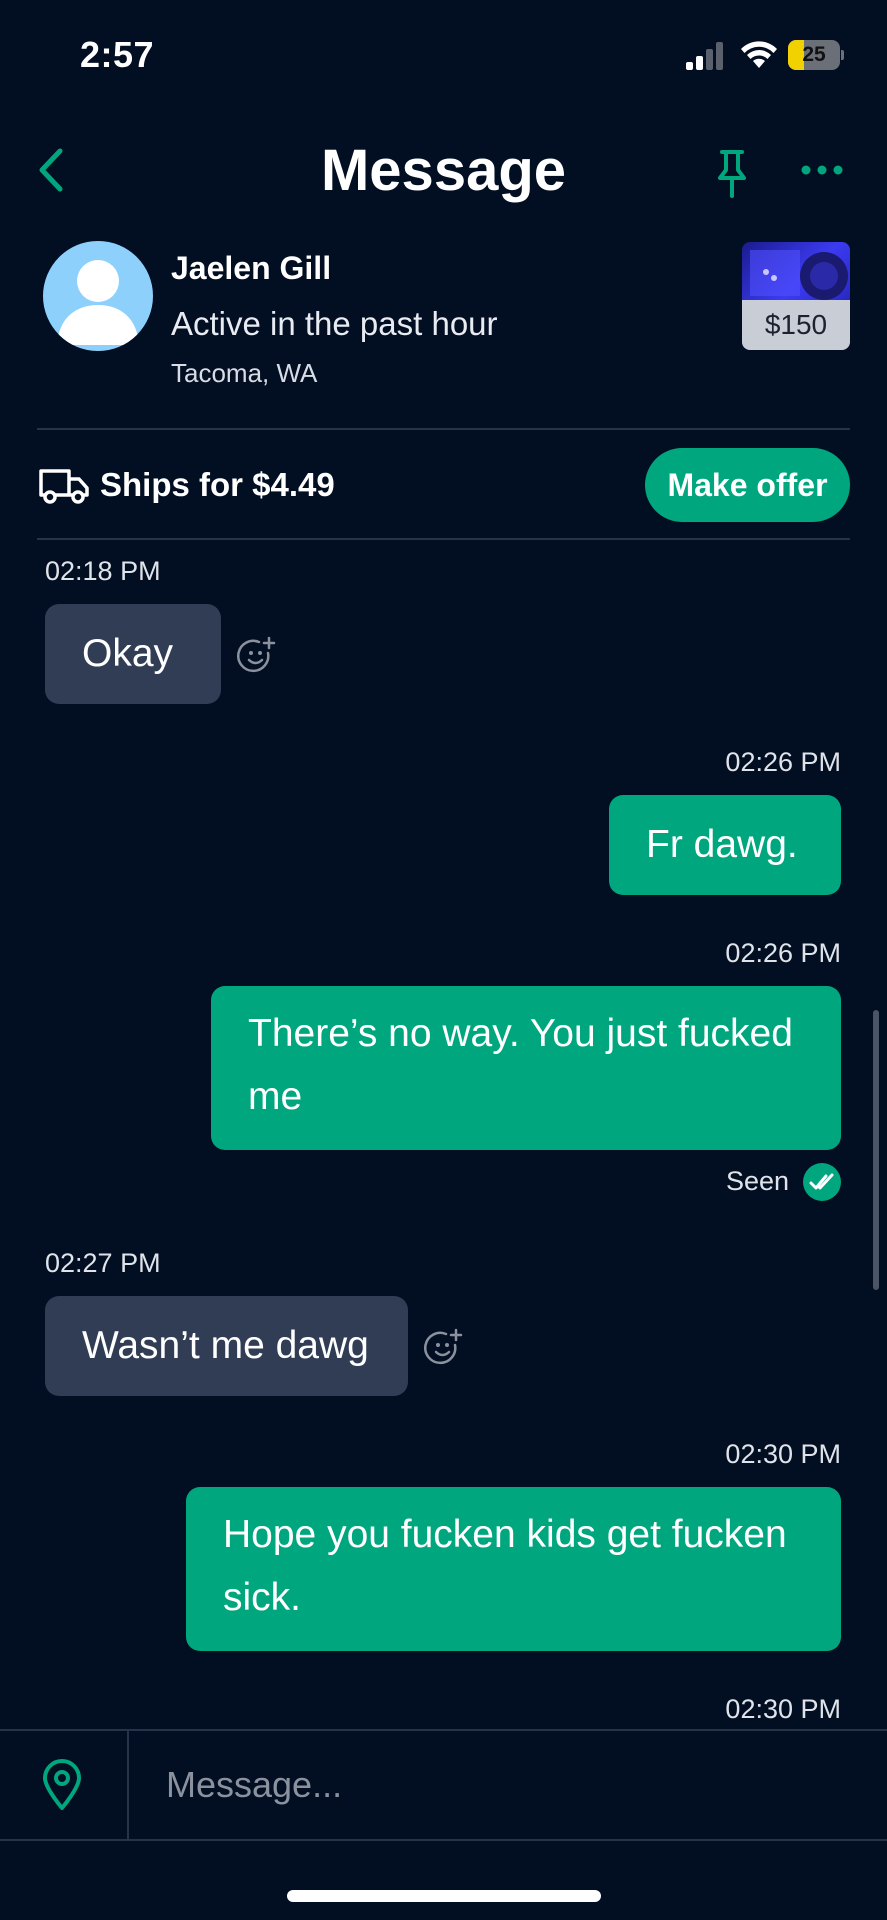  I want to click on message-input, so click(500, 1785).